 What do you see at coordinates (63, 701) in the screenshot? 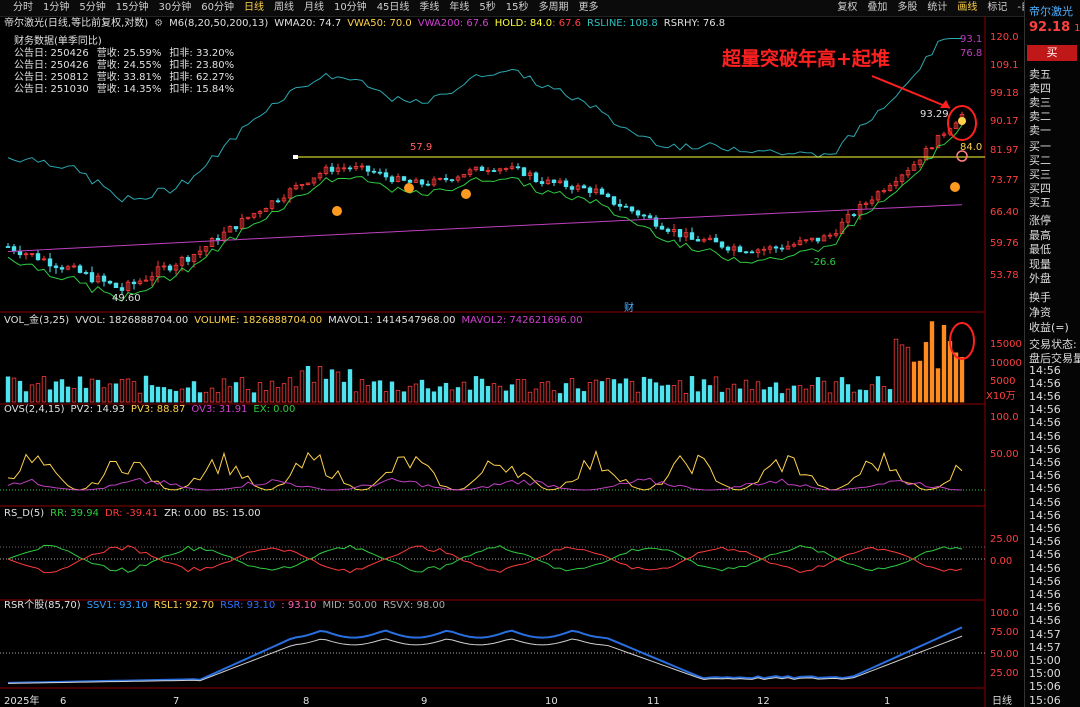
I see `x-tick: 6` at bounding box center [63, 701].